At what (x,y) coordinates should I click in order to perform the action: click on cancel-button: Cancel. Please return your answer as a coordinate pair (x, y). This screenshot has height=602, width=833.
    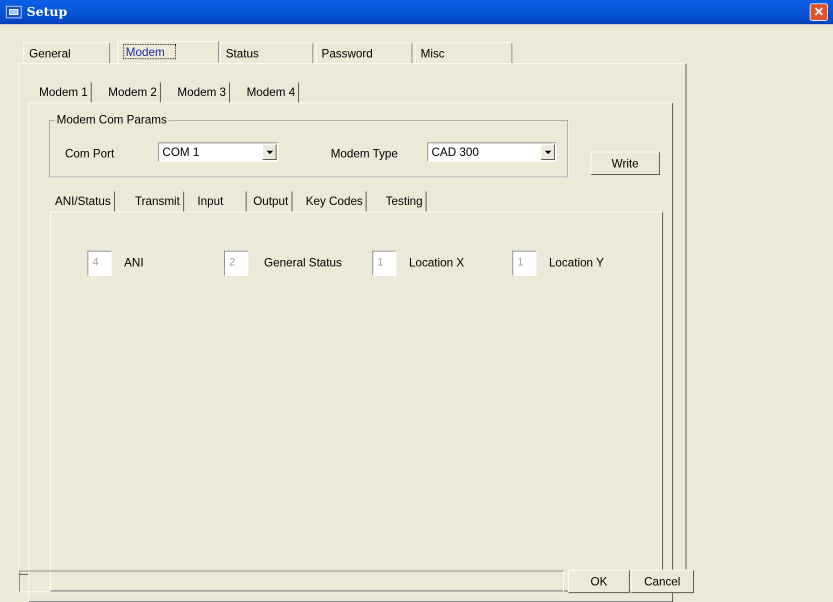
    Looking at the image, I should click on (662, 581).